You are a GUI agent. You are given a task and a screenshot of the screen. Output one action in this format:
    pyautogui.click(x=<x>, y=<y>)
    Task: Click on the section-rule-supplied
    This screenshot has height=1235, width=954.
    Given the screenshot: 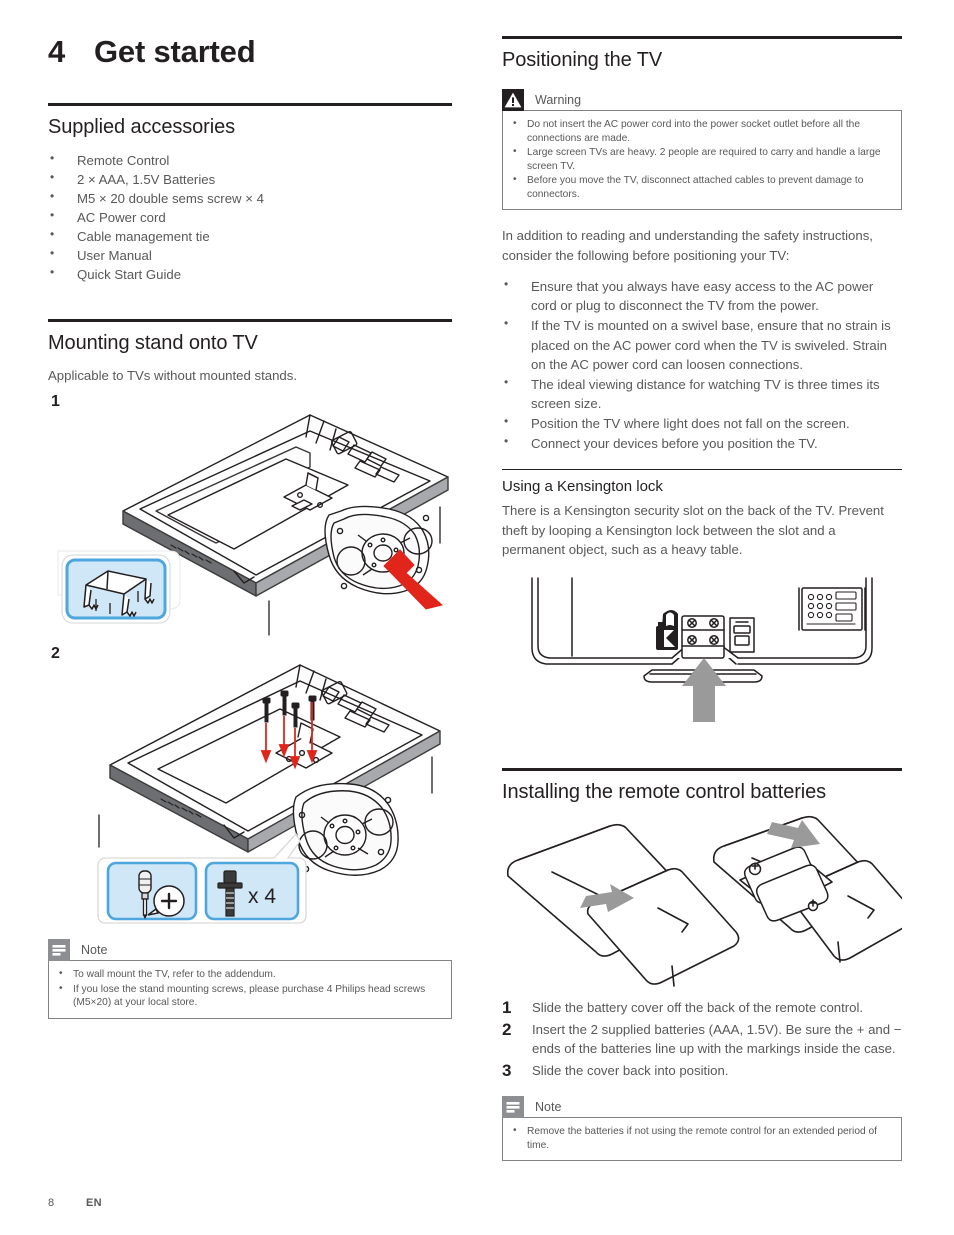 What is the action you would take?
    pyautogui.click(x=250, y=104)
    